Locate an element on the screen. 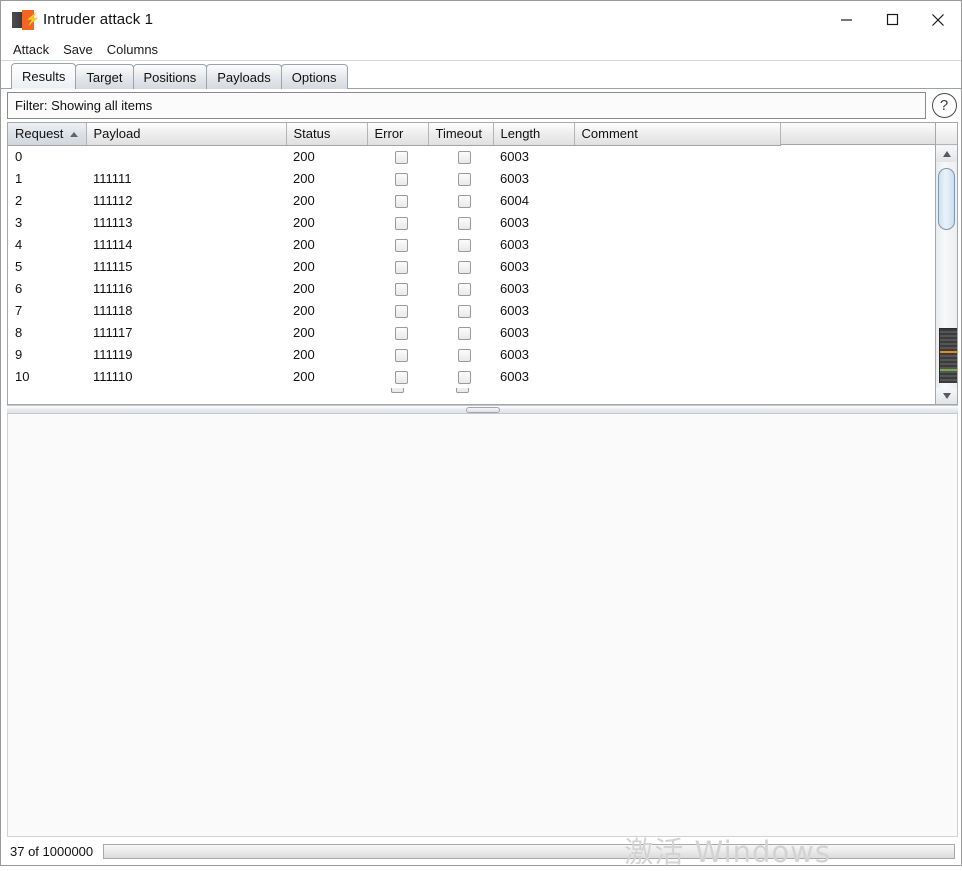 This screenshot has height=871, width=962. splitter-grip is located at coordinates (482, 410).